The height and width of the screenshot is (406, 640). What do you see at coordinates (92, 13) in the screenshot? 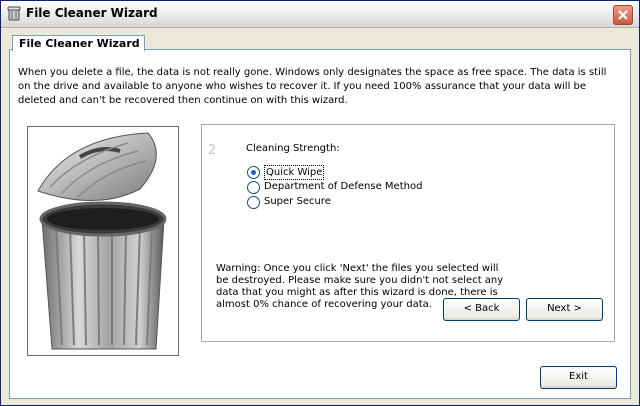
I see `window-title: File Cleaner Wizard` at bounding box center [92, 13].